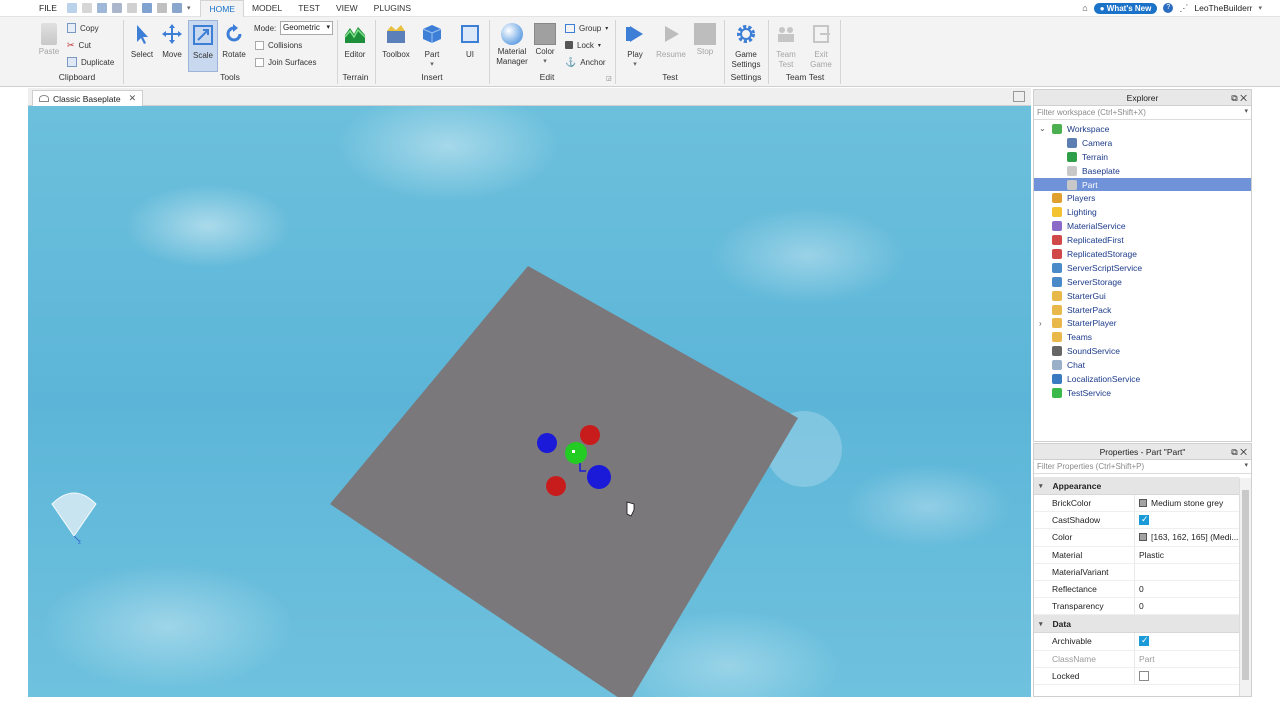  I want to click on property-row: Transparency 0, so click(1136, 607).